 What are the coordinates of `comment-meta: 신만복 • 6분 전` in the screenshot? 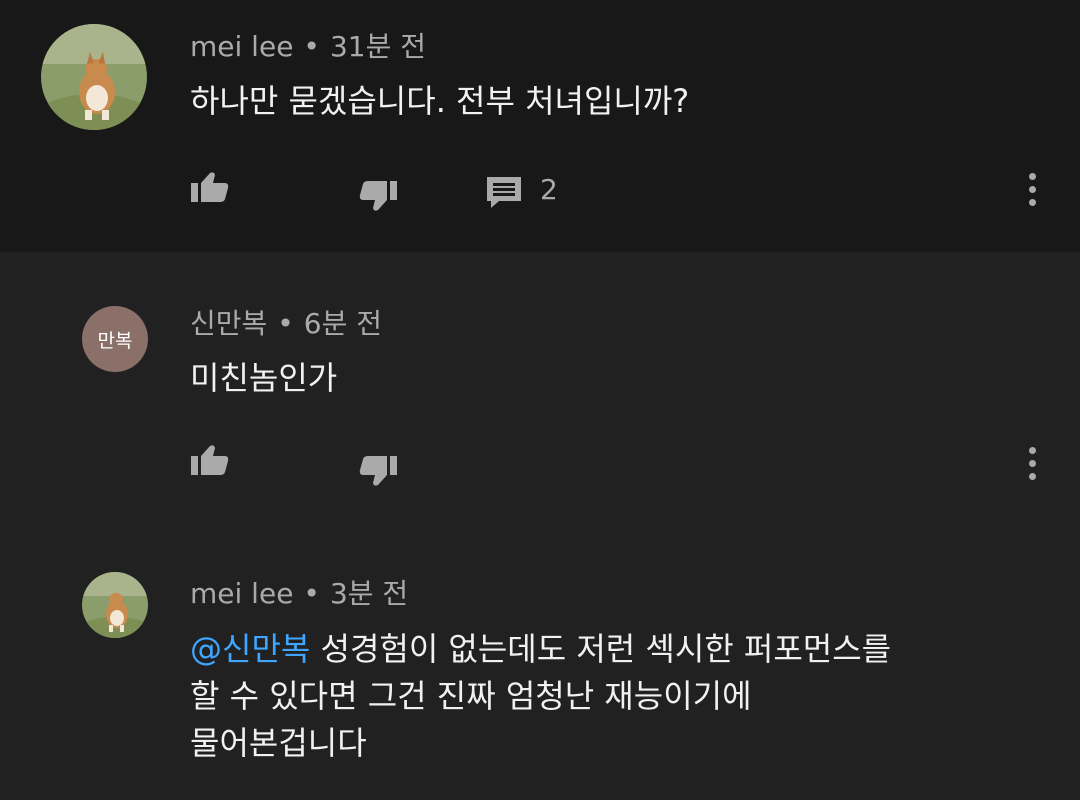 It's located at (286, 322).